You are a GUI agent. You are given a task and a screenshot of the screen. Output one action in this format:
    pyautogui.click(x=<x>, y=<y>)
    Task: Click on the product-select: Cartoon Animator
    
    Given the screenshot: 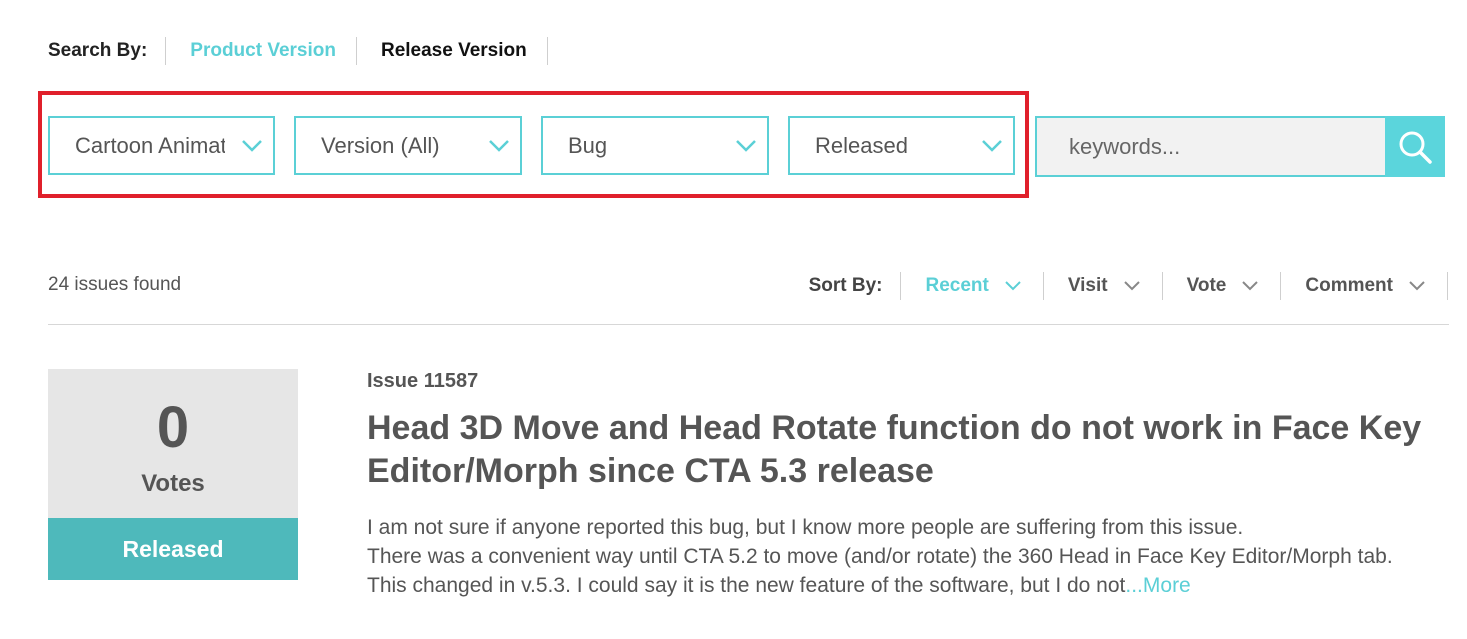 What is the action you would take?
    pyautogui.click(x=161, y=145)
    